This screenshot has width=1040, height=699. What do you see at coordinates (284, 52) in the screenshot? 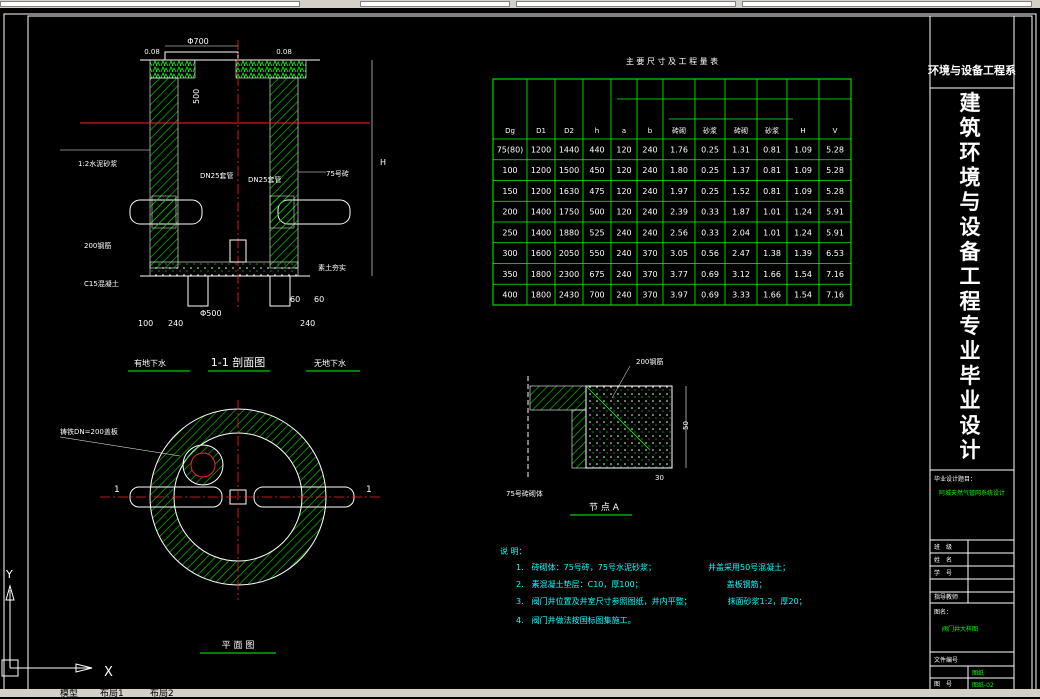
I see `dim-008-right: 0.08` at bounding box center [284, 52].